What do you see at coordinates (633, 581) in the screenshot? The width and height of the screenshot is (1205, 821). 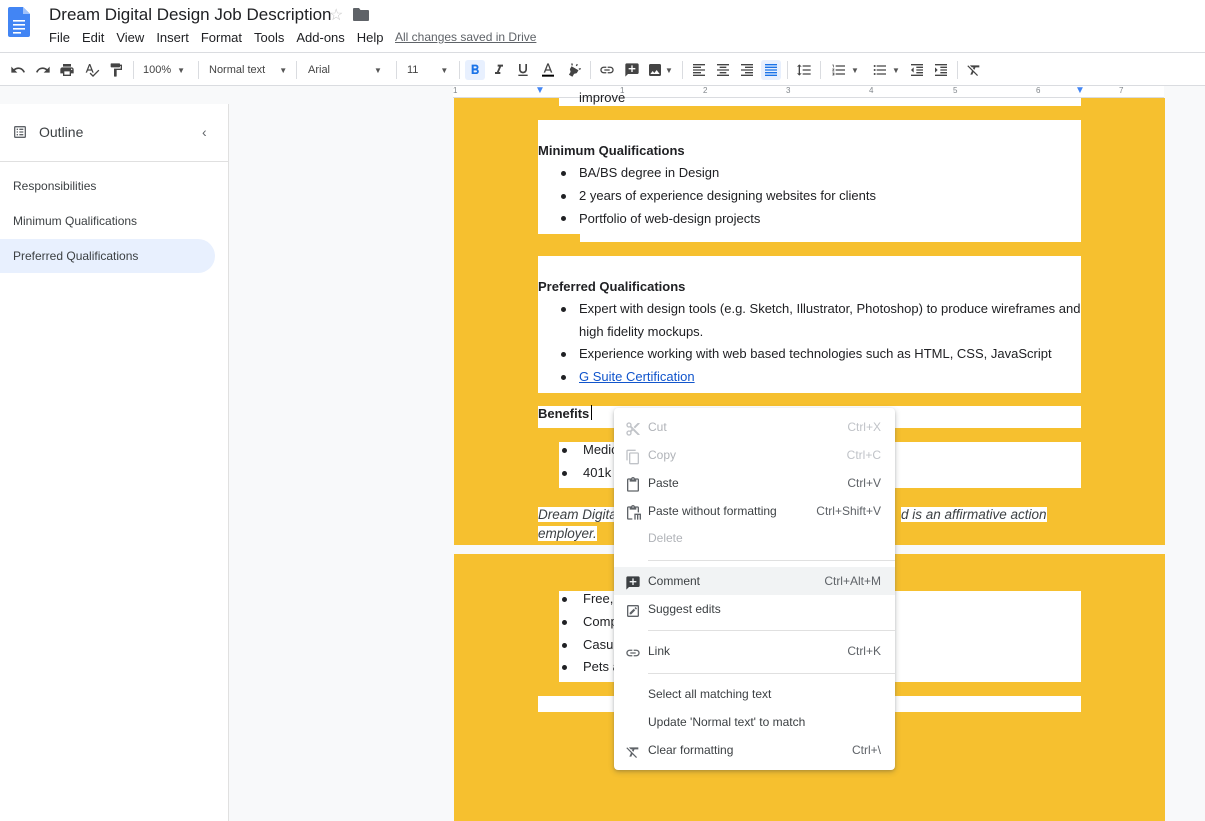 I see `add-comment-icon` at bounding box center [633, 581].